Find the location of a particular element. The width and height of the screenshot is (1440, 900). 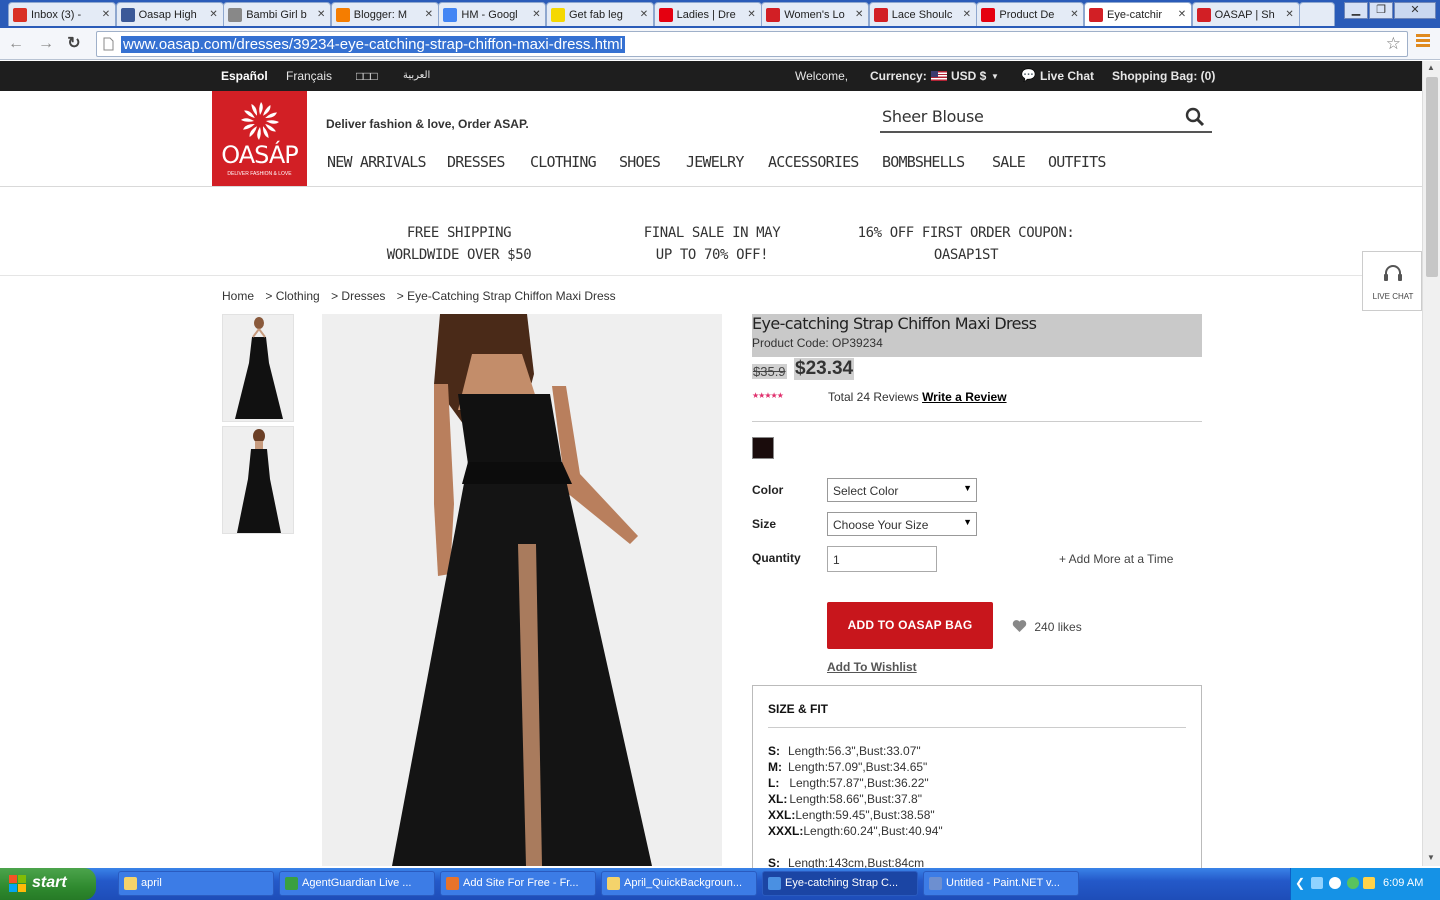

color-swatch-black is located at coordinates (763, 448).